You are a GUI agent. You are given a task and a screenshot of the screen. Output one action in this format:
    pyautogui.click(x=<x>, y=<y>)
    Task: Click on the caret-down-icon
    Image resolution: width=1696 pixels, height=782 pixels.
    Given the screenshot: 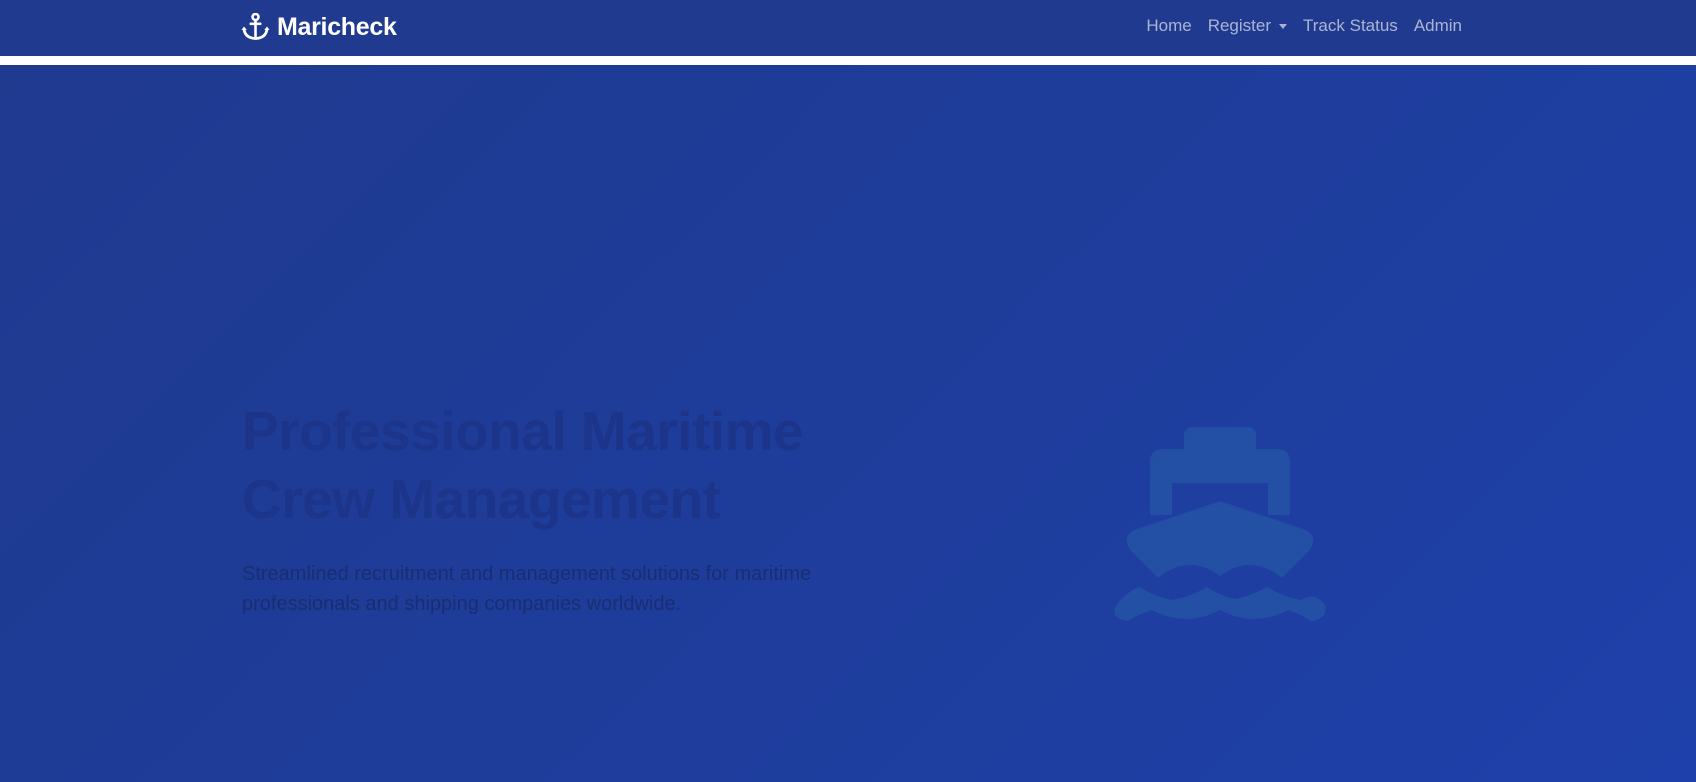 What is the action you would take?
    pyautogui.click(x=1283, y=26)
    